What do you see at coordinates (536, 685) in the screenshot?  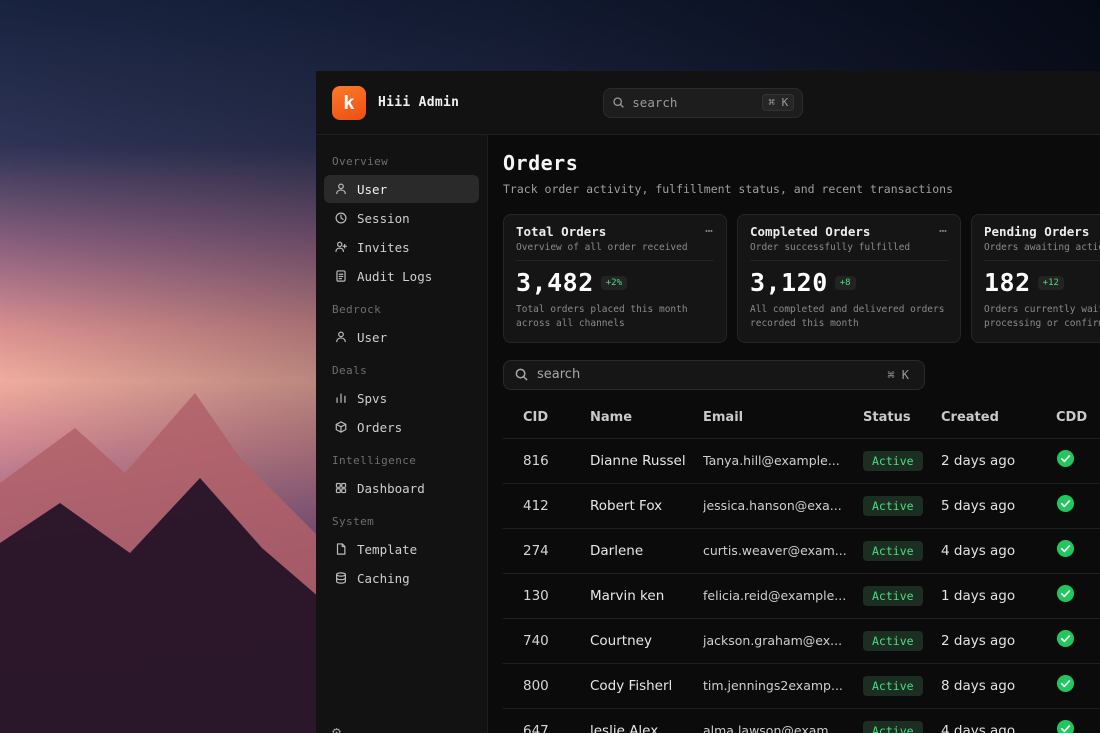 I see `cell-cid: 800` at bounding box center [536, 685].